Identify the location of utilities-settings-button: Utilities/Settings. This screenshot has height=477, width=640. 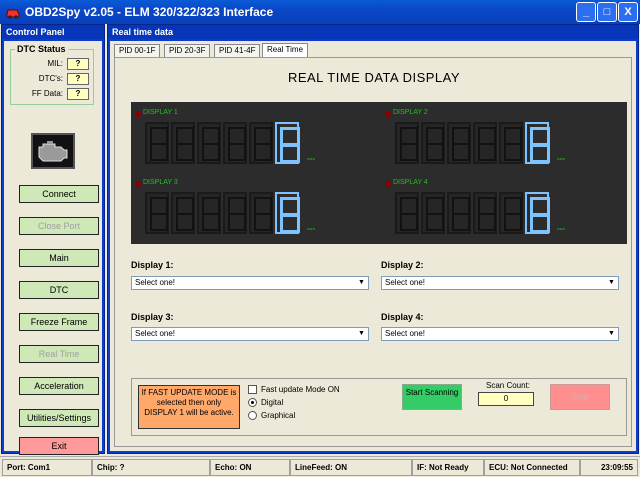
(59, 418).